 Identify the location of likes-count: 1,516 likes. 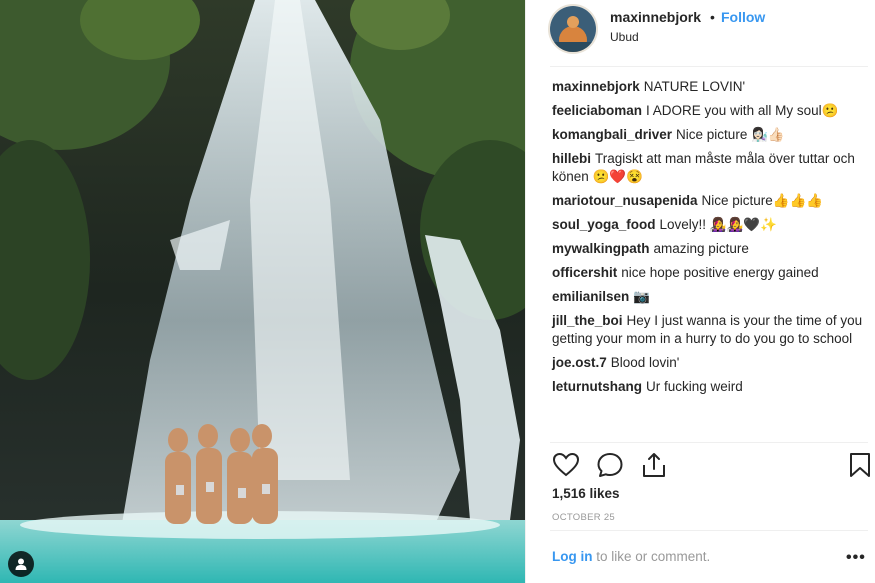
(586, 493).